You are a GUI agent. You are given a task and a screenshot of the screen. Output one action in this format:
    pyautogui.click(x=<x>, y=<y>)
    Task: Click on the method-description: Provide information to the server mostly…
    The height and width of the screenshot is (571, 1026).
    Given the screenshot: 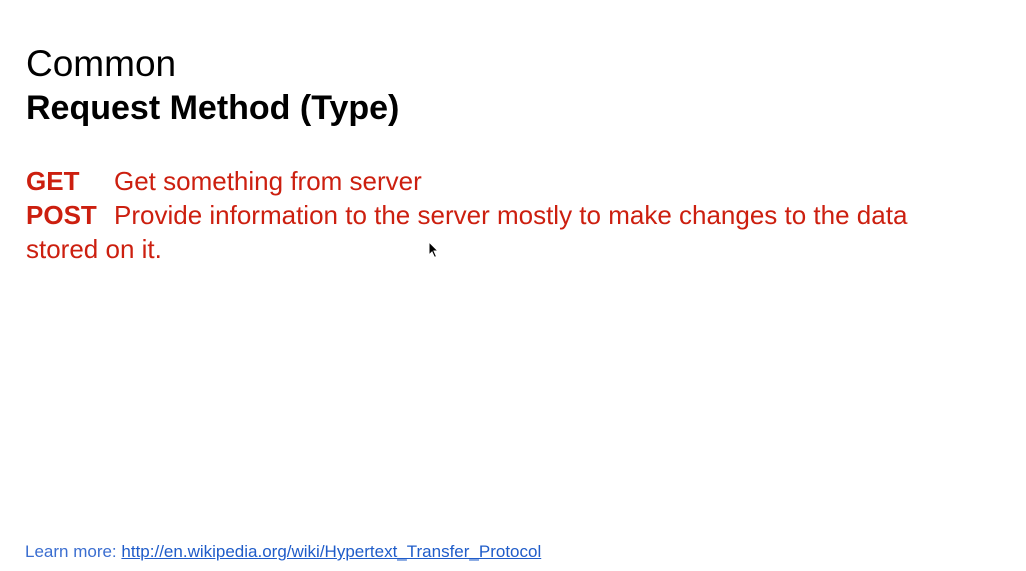 What is the action you would take?
    pyautogui.click(x=467, y=232)
    